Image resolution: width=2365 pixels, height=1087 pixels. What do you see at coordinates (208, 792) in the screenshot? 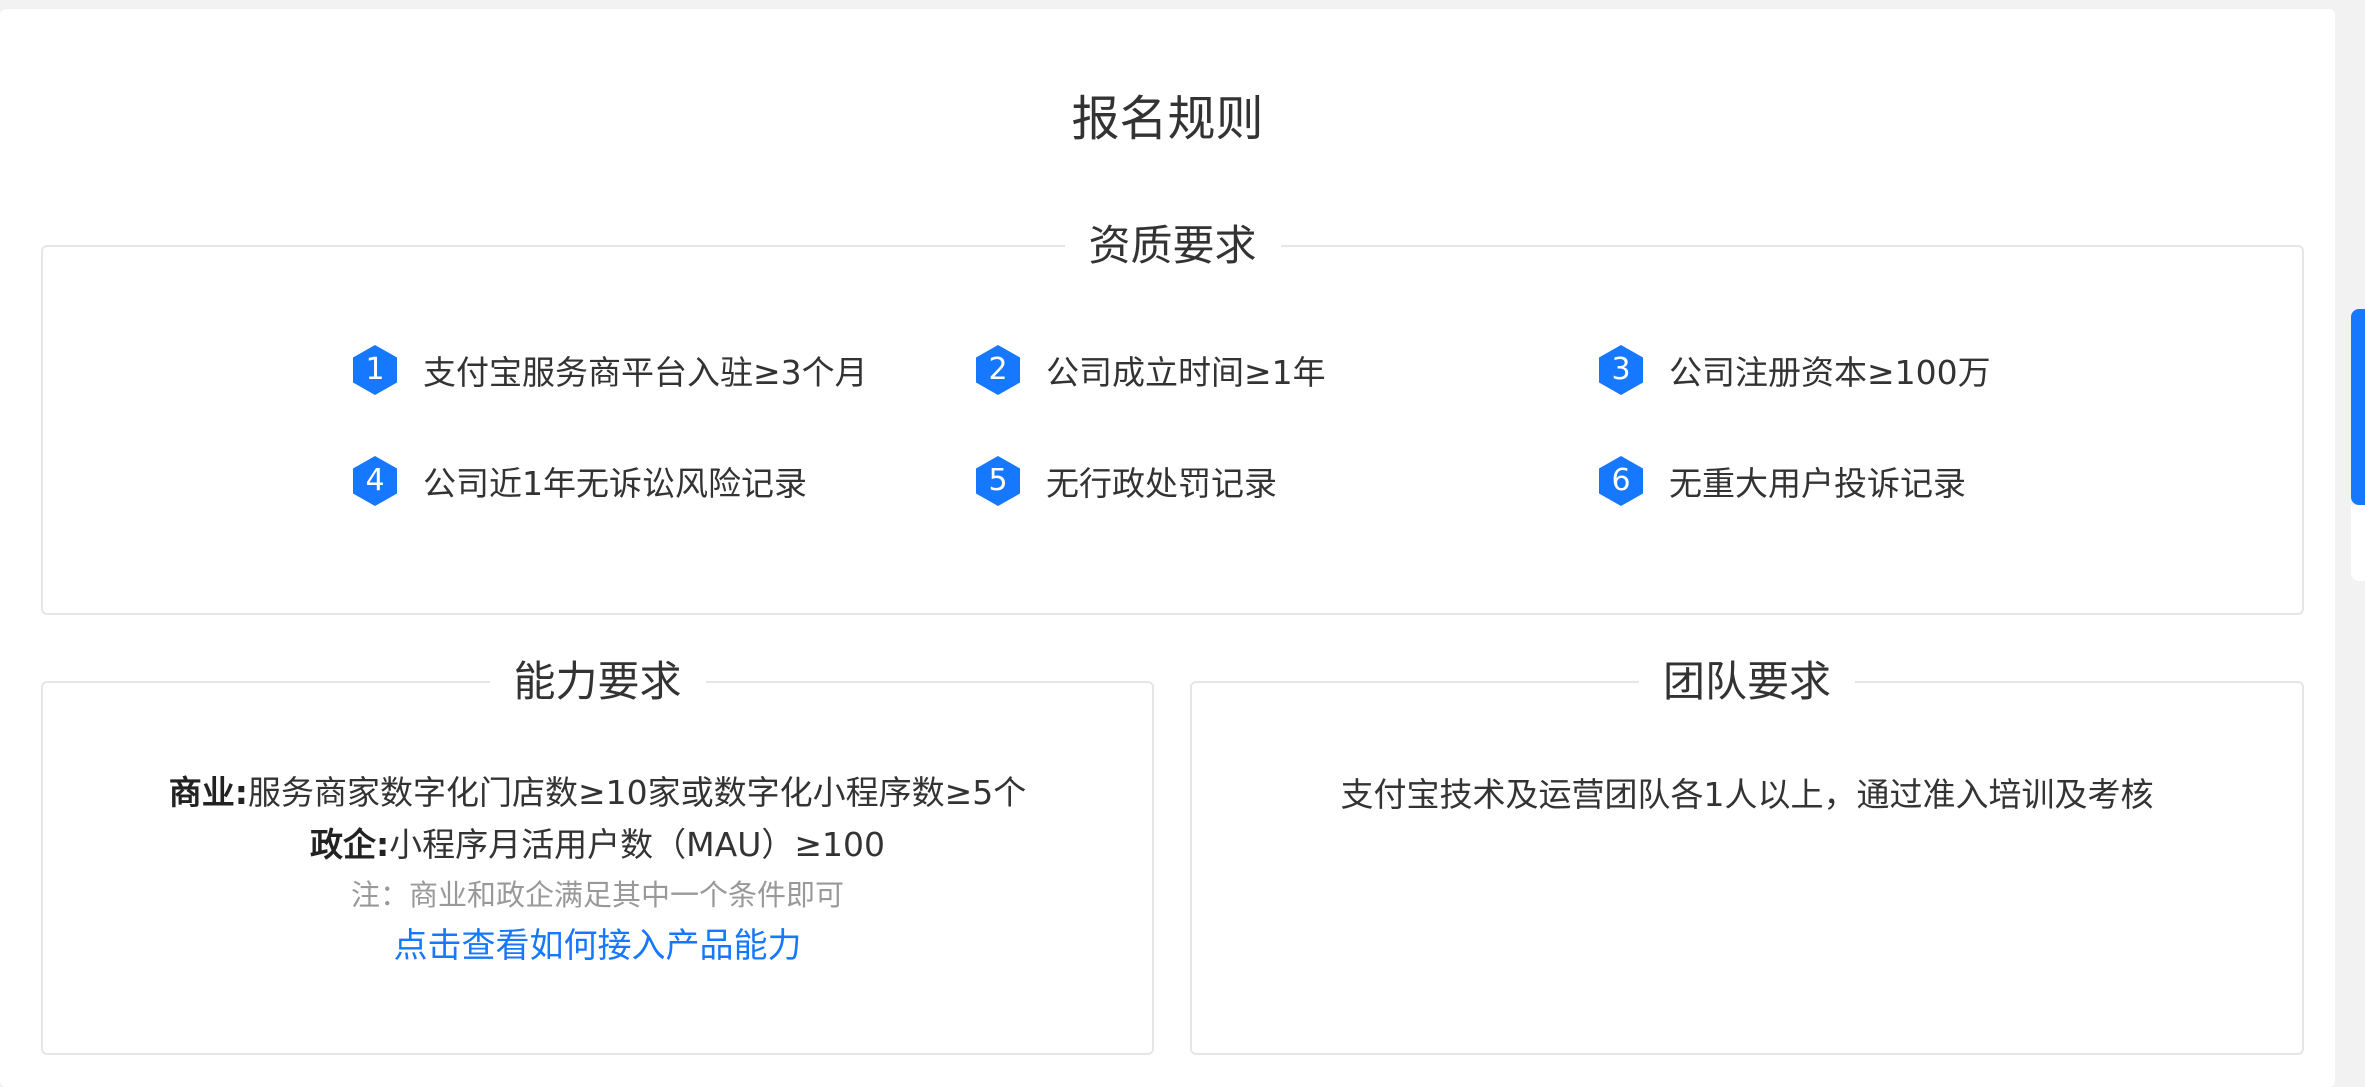
I see `commercial-label: 商业:` at bounding box center [208, 792].